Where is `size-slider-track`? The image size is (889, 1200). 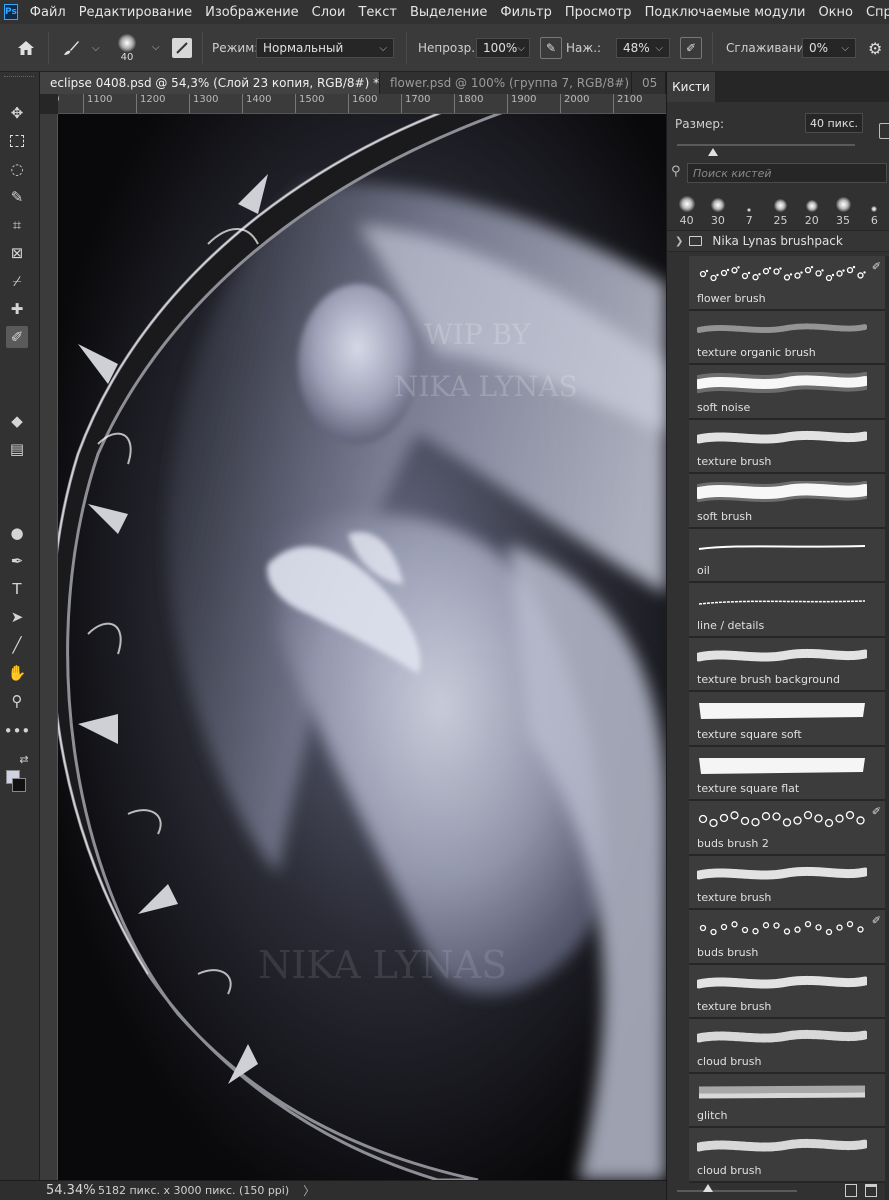
size-slider-track is located at coordinates (766, 145).